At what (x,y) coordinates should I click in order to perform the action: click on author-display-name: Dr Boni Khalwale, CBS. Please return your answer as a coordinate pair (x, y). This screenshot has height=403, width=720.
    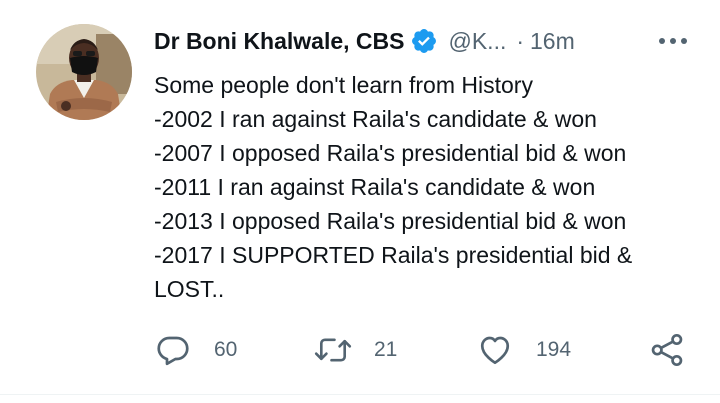
    Looking at the image, I should click on (279, 41).